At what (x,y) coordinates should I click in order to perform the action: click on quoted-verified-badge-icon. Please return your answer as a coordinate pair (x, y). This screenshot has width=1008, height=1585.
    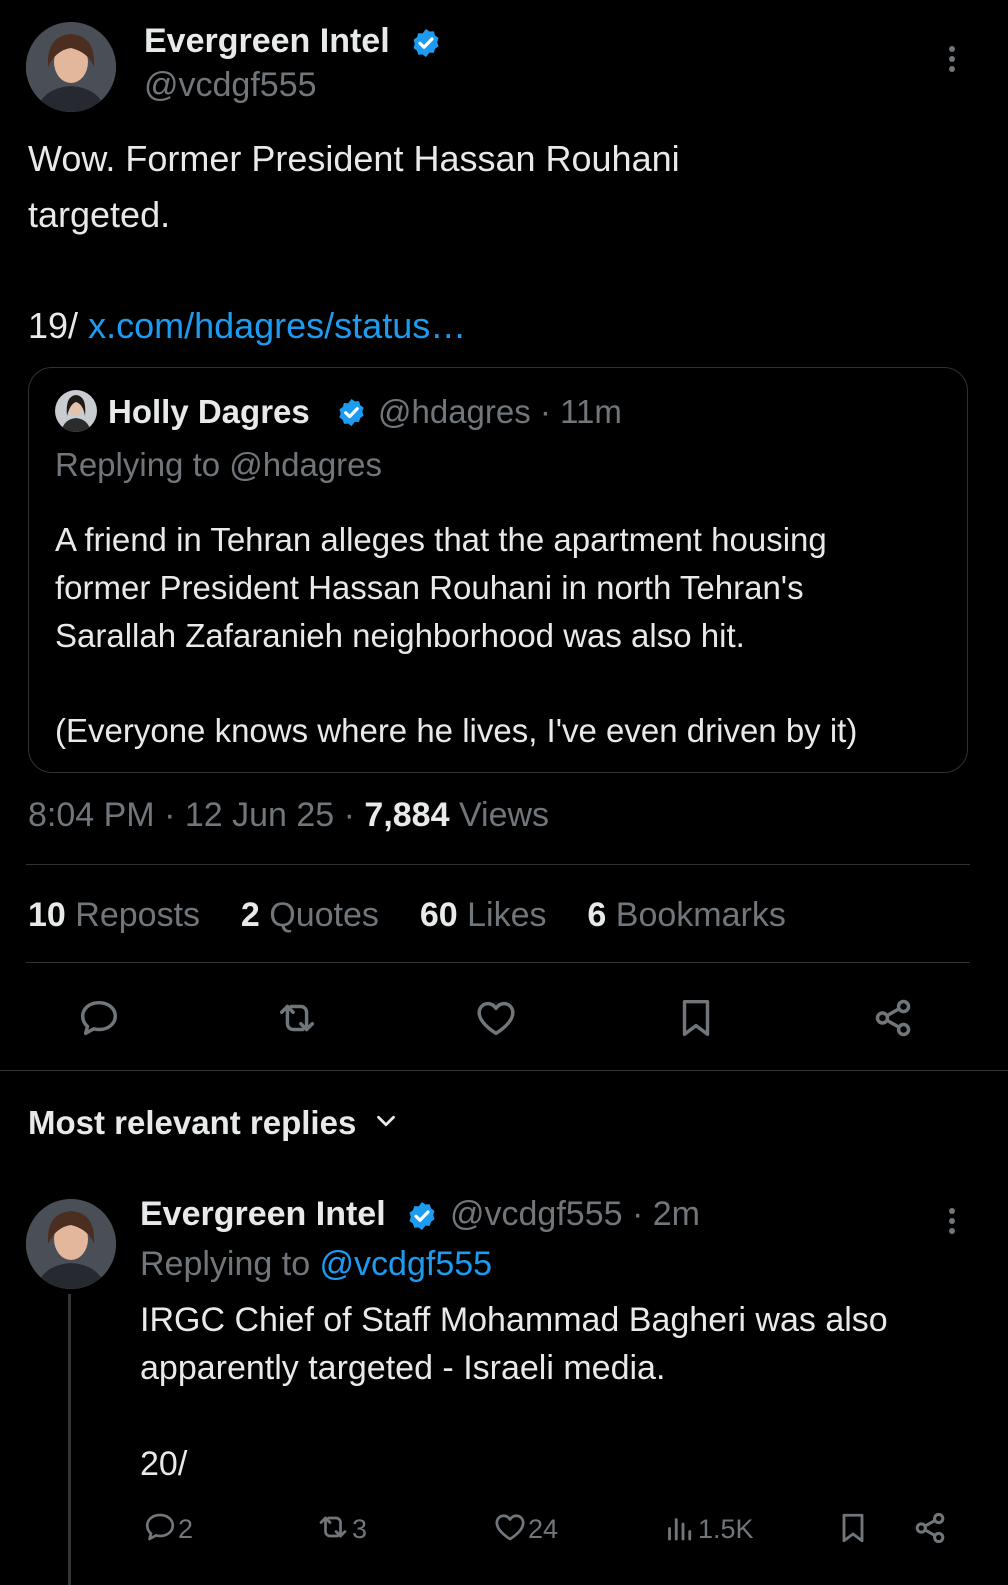
    Looking at the image, I should click on (351, 415).